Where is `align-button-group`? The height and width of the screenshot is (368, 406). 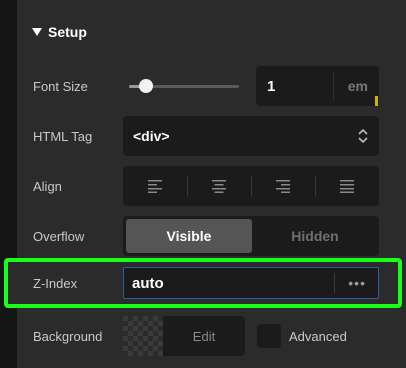
align-button-group is located at coordinates (251, 186).